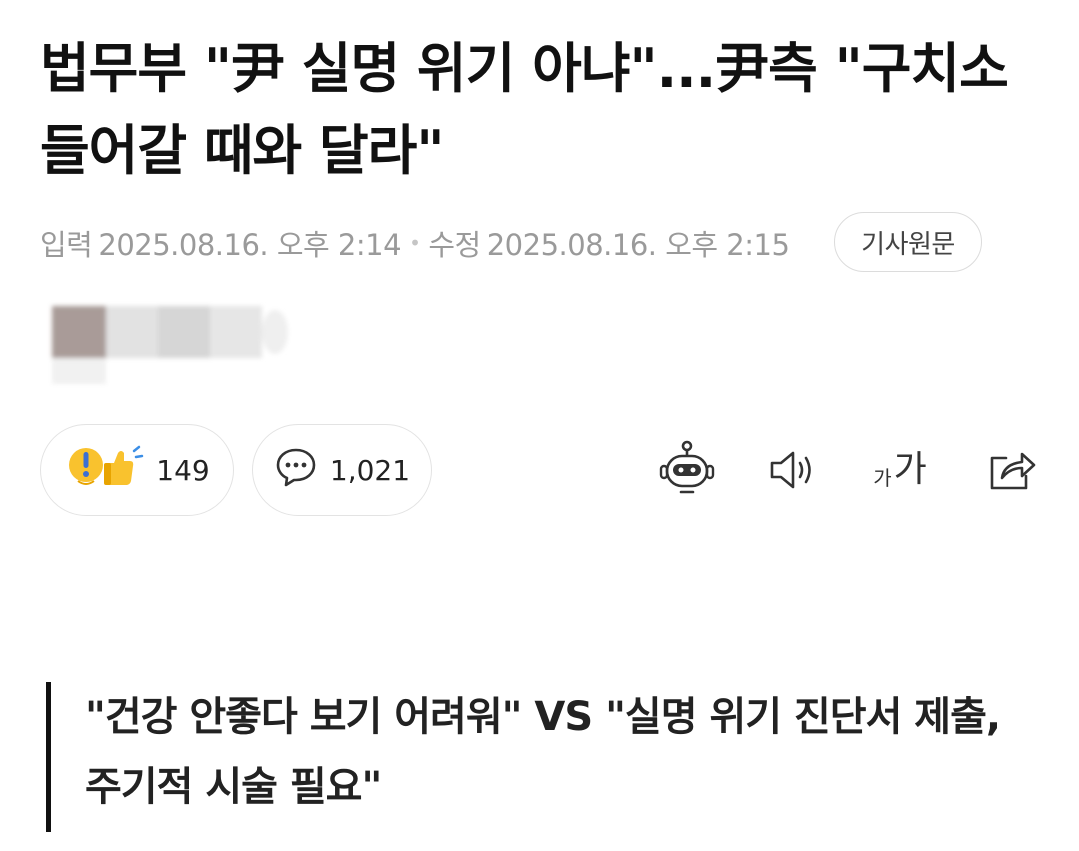  I want to click on modified-time: 2025.08.16. 오후 2:15, so click(638, 245).